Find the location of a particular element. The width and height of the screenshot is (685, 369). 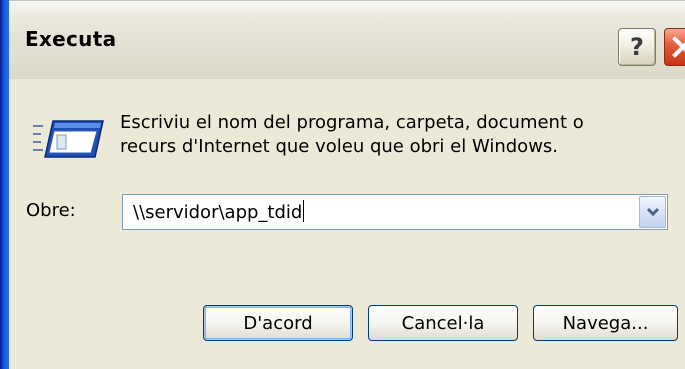

text-caret is located at coordinates (304, 211).